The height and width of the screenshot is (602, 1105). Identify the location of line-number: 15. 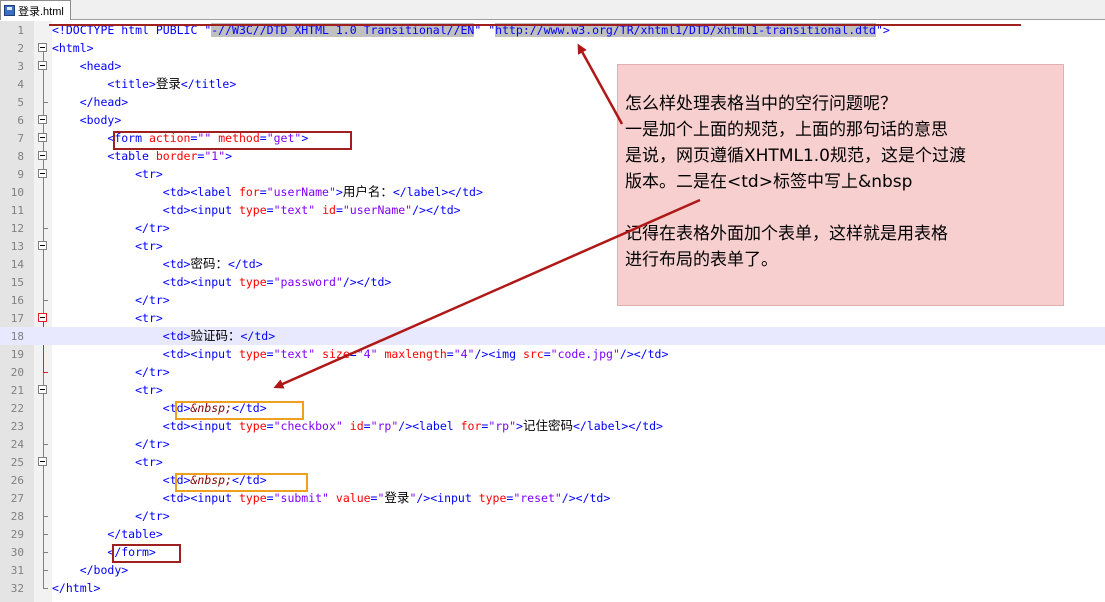
(17, 282).